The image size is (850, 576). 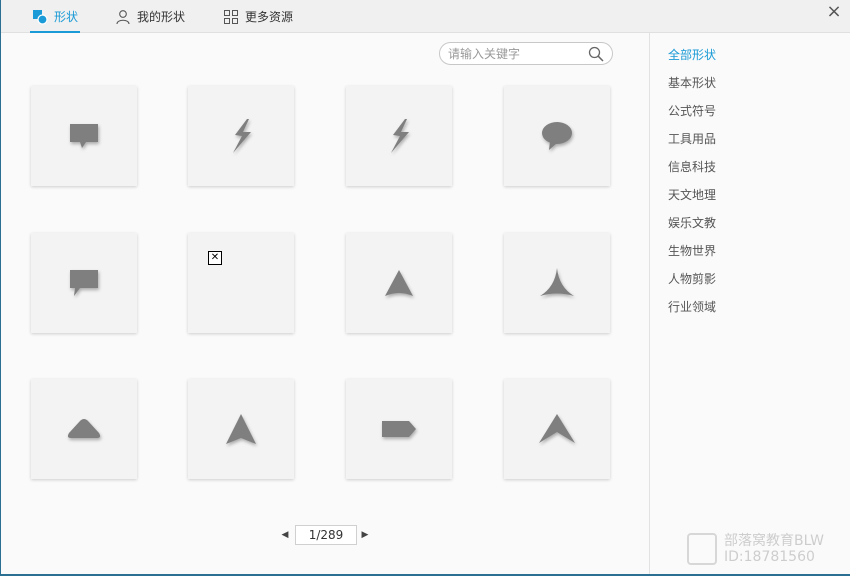 I want to click on watermark-line2: ID:18781560, so click(x=769, y=557).